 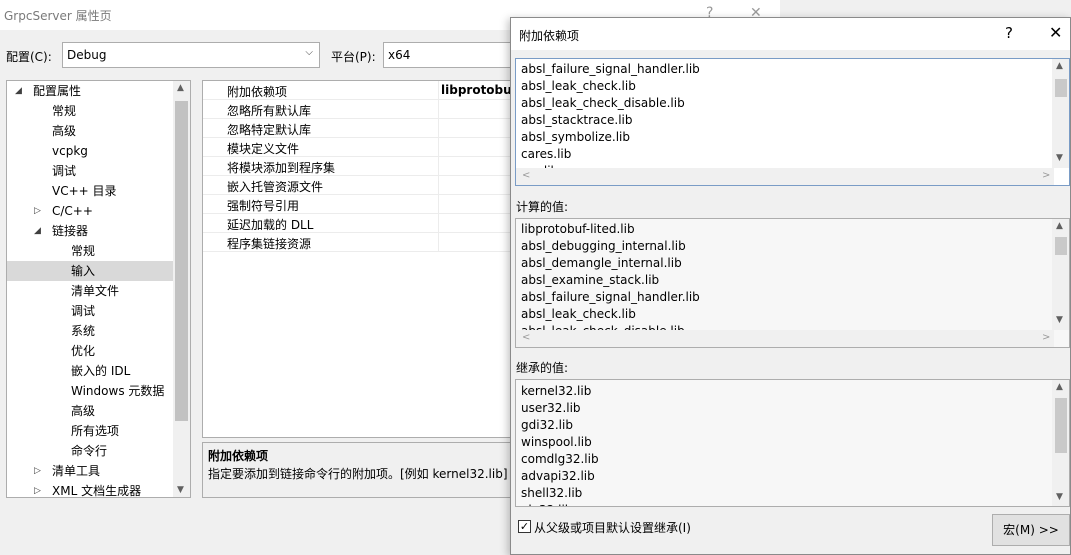 What do you see at coordinates (76, 471) in the screenshot?
I see `tree-item-label: 清单工具` at bounding box center [76, 471].